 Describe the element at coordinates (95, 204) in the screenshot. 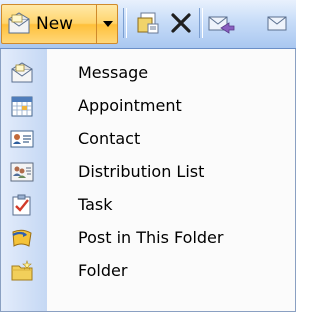

I see `menu-item-label: Task` at that location.